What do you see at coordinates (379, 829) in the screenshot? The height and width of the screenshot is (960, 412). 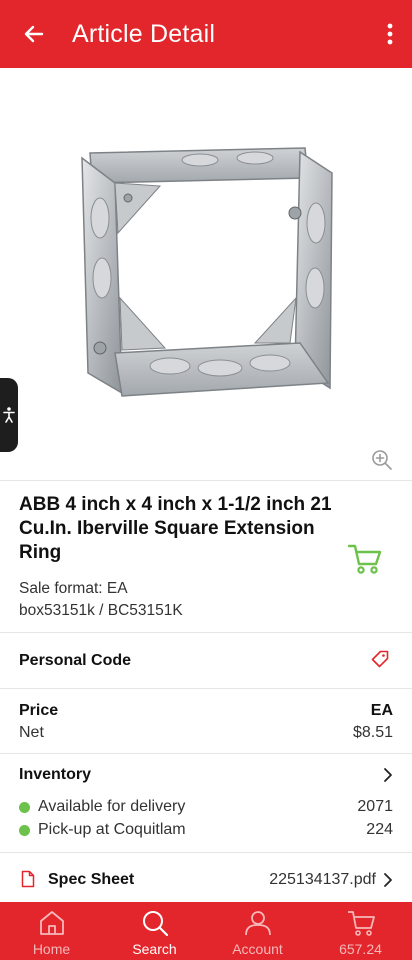 I see `inventory-item-value: 224` at bounding box center [379, 829].